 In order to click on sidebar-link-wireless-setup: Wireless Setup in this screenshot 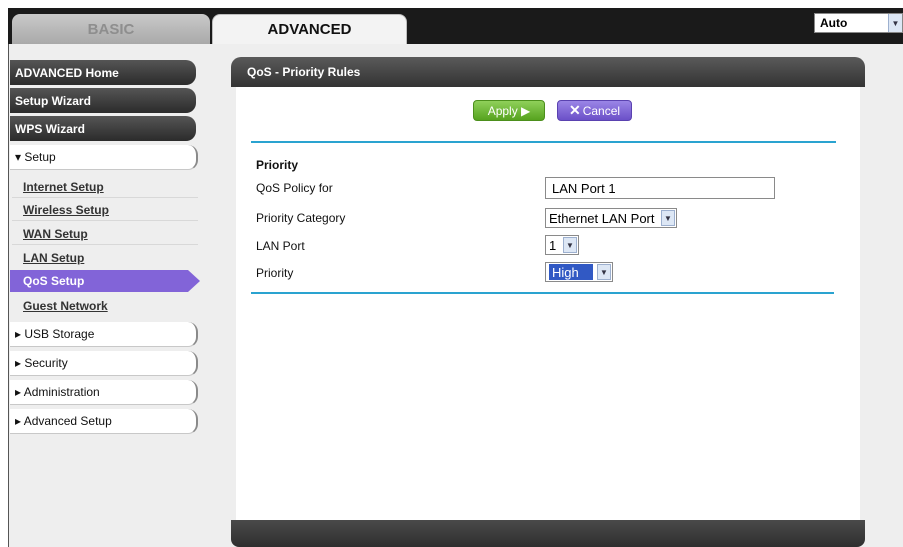, I will do `click(66, 210)`.